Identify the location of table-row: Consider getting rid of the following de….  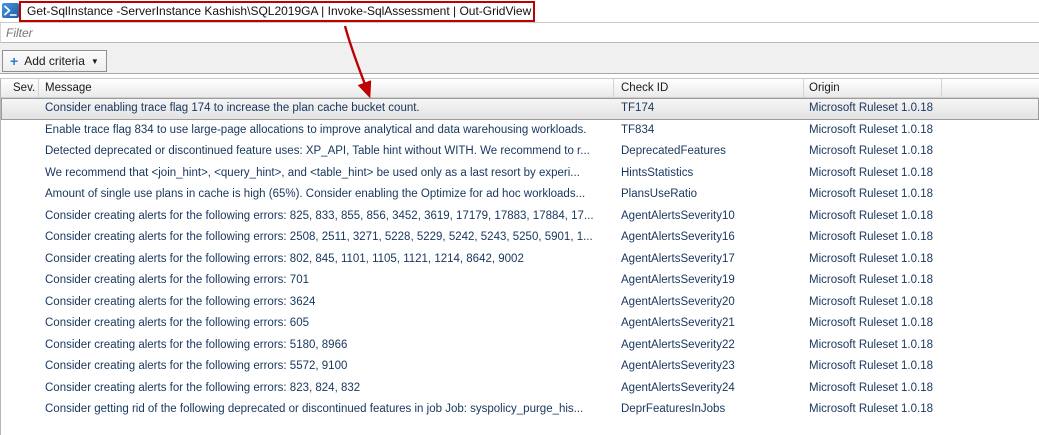
(520, 410).